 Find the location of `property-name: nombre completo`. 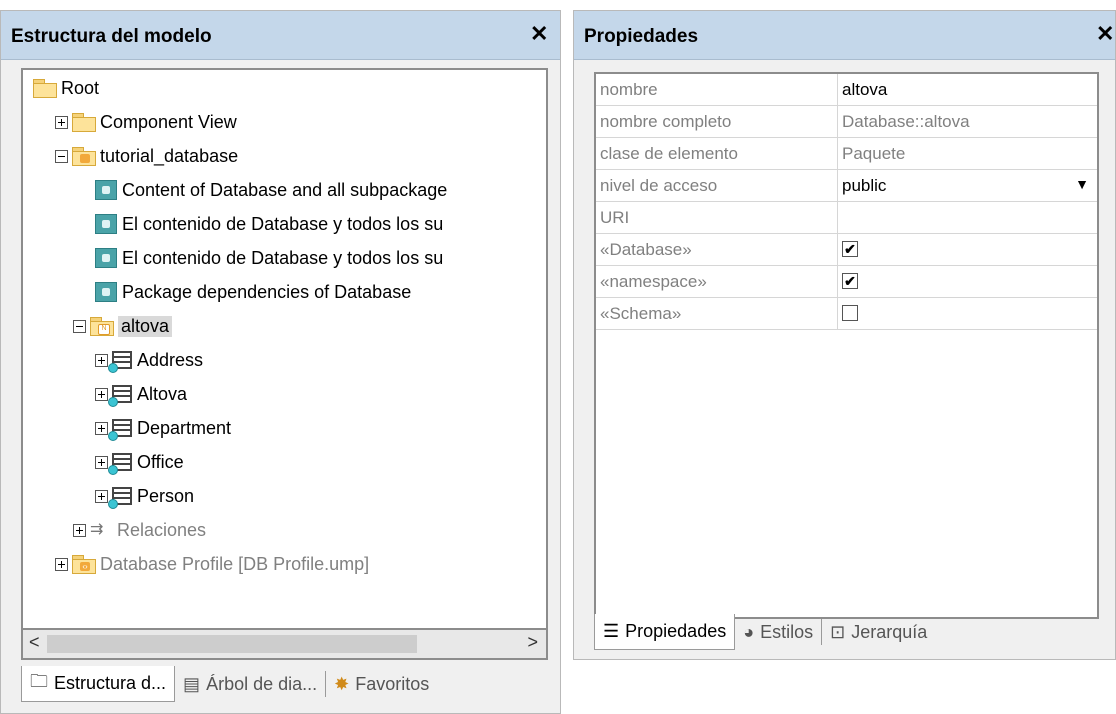

property-name: nombre completo is located at coordinates (666, 121).